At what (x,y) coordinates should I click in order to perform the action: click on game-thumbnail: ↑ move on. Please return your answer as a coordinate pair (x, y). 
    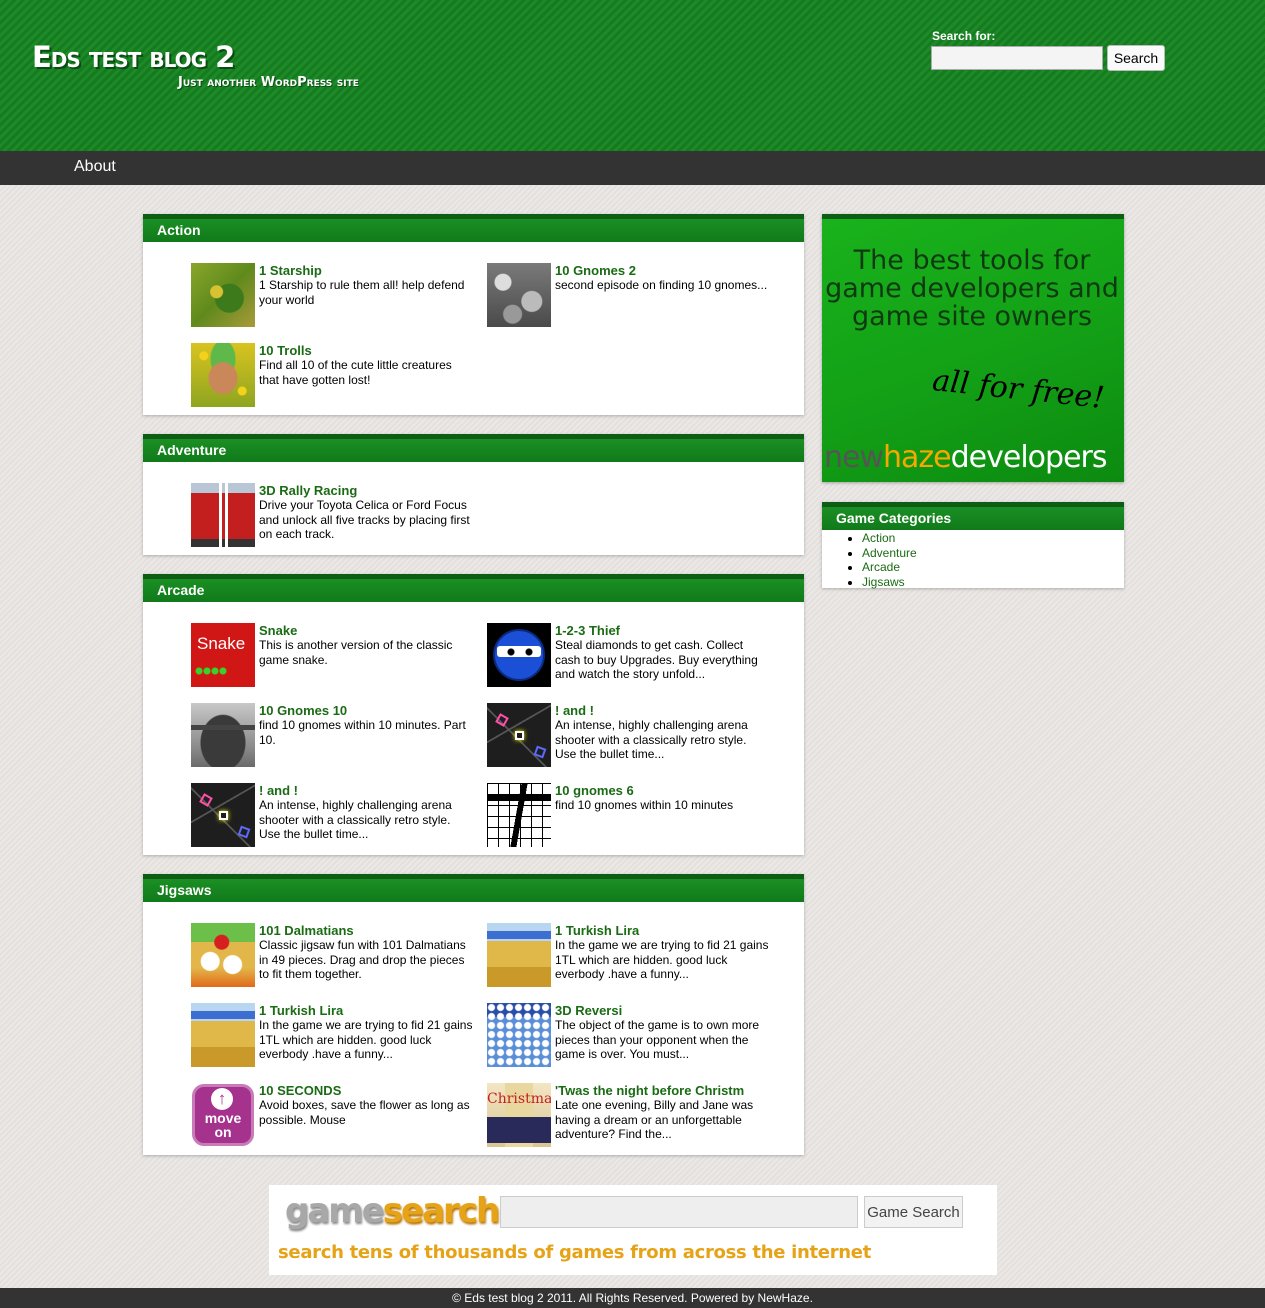
    Looking at the image, I should click on (223, 1115).